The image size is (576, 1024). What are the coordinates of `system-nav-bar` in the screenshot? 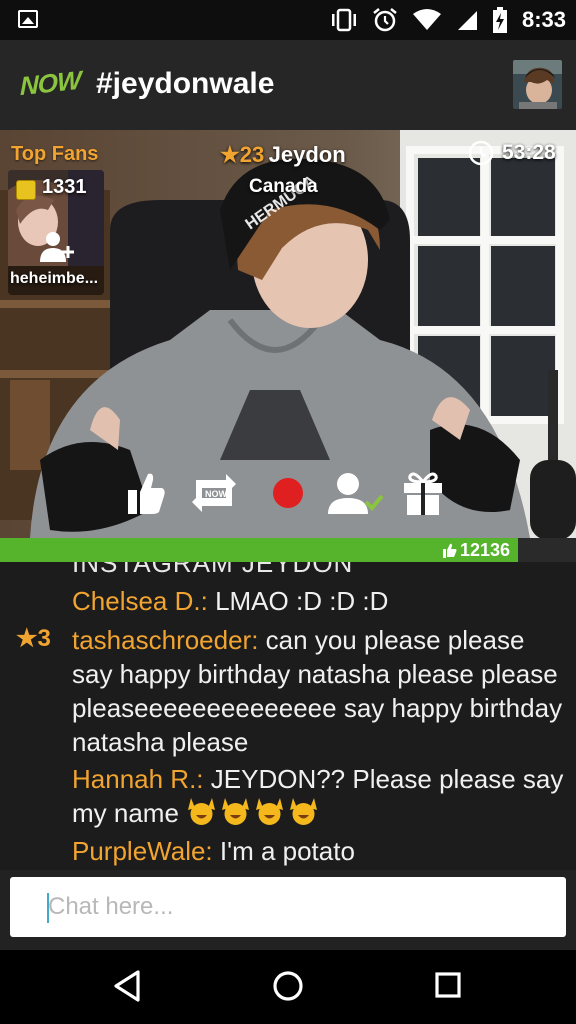 It's located at (288, 987).